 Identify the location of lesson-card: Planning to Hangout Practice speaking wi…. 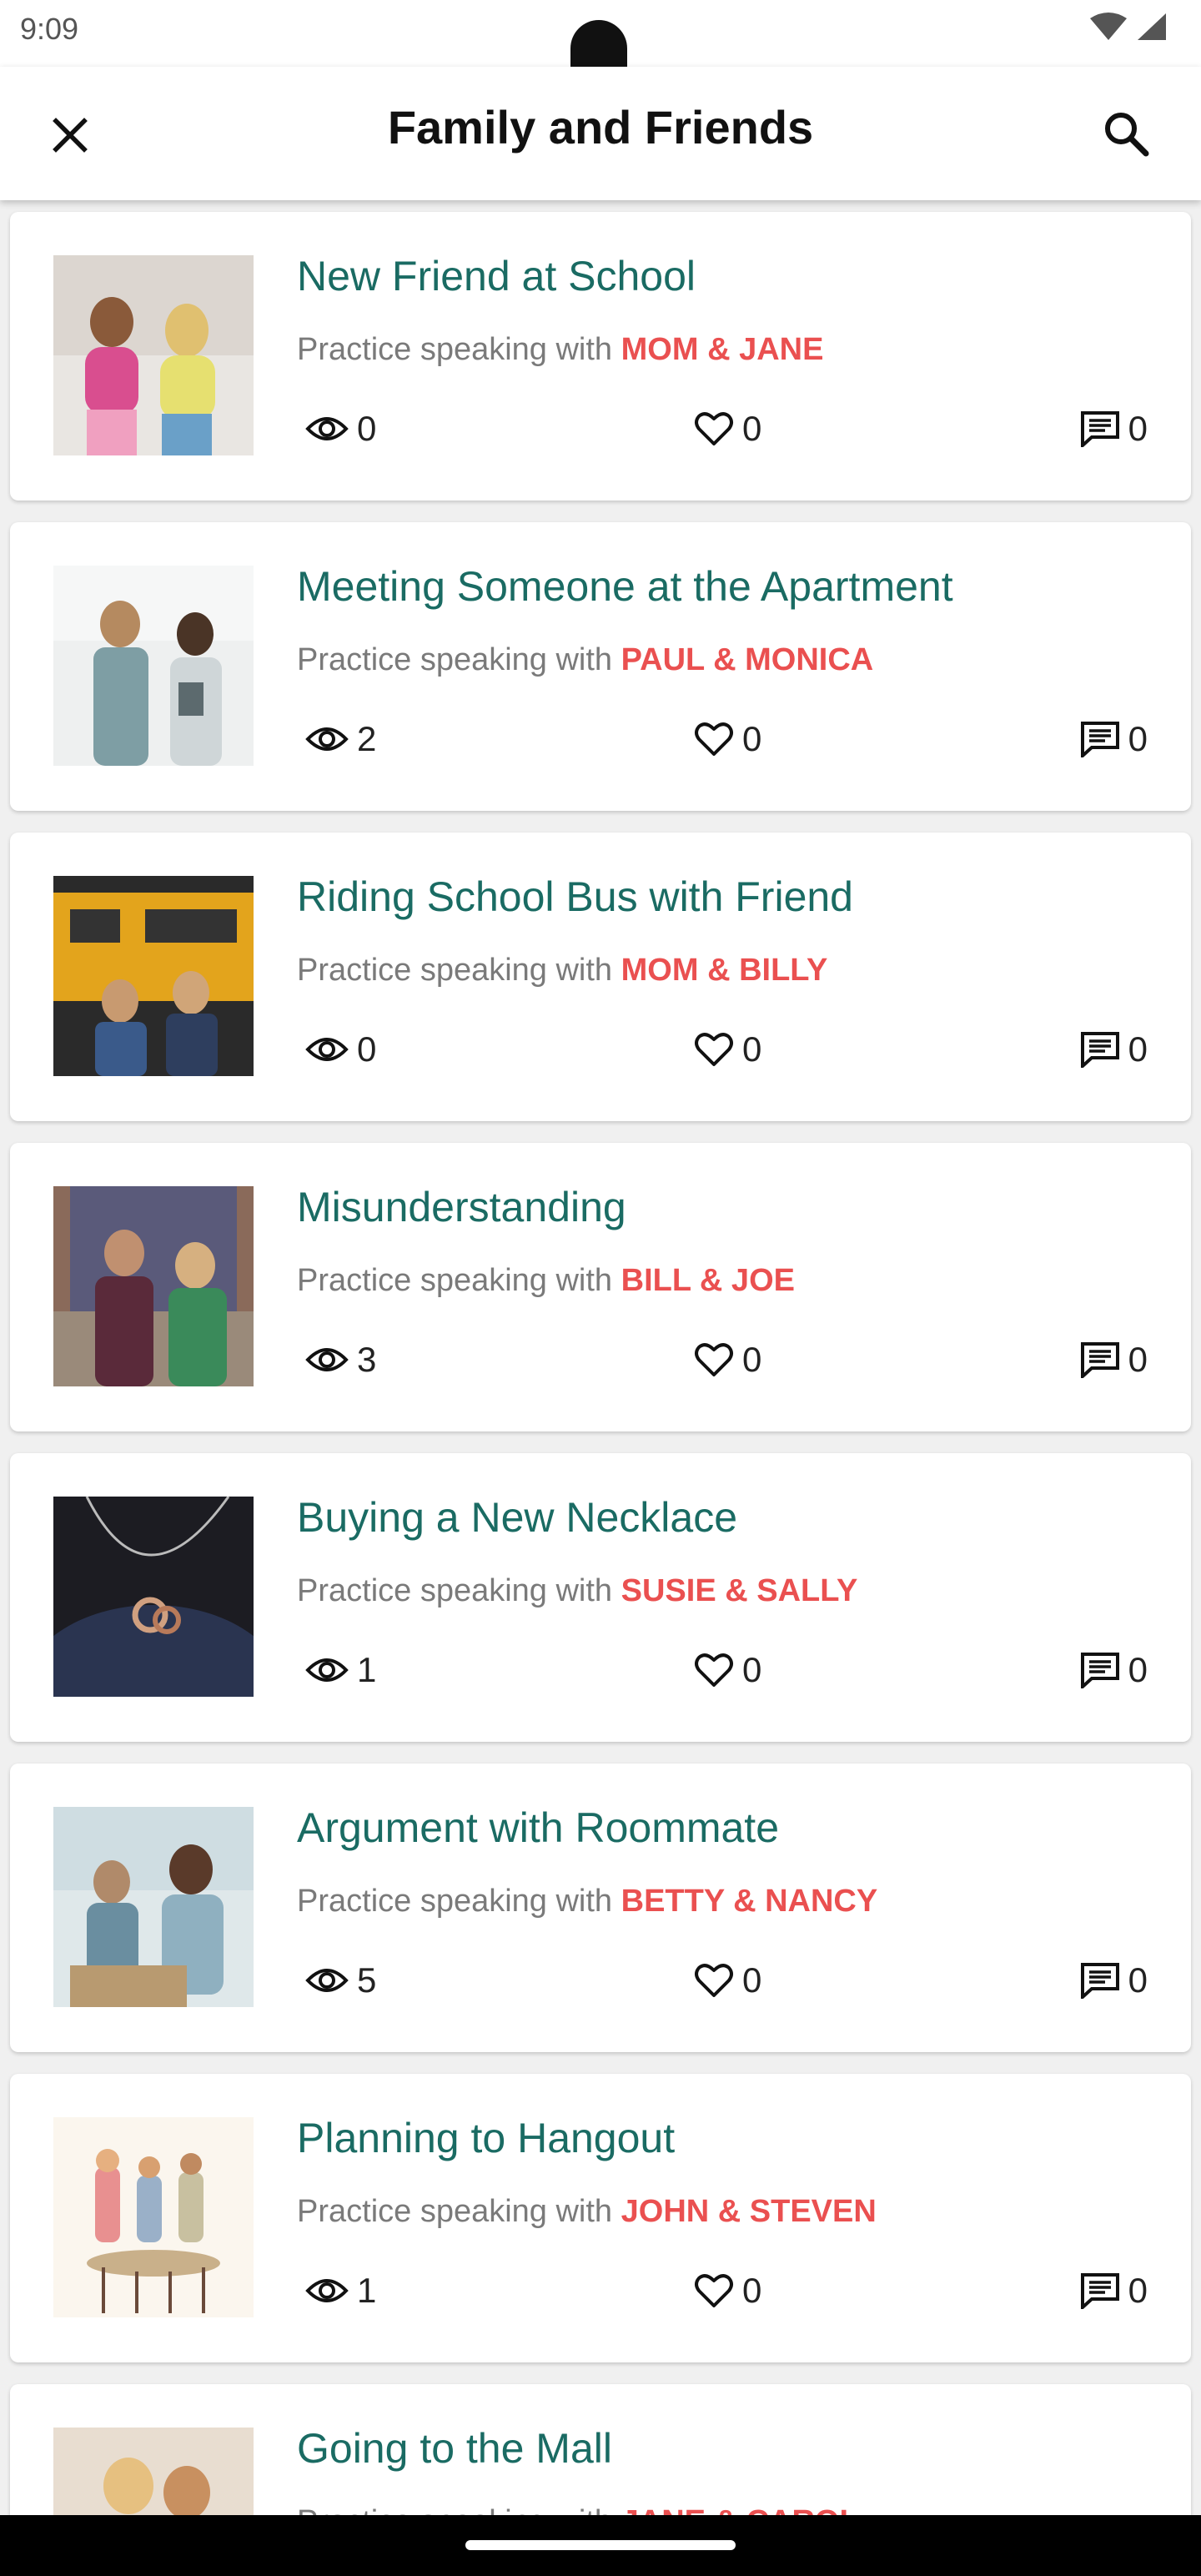
(601, 2218).